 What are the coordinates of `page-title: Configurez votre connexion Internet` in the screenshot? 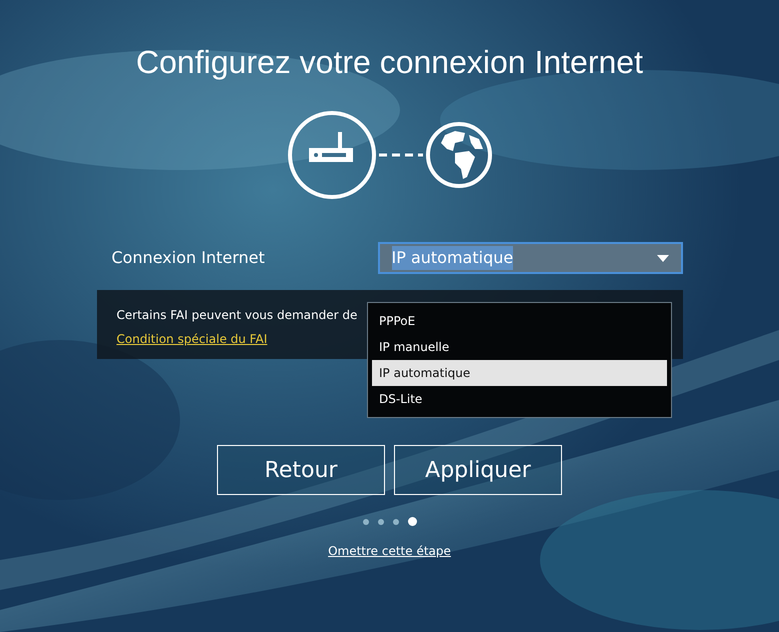 It's located at (389, 62).